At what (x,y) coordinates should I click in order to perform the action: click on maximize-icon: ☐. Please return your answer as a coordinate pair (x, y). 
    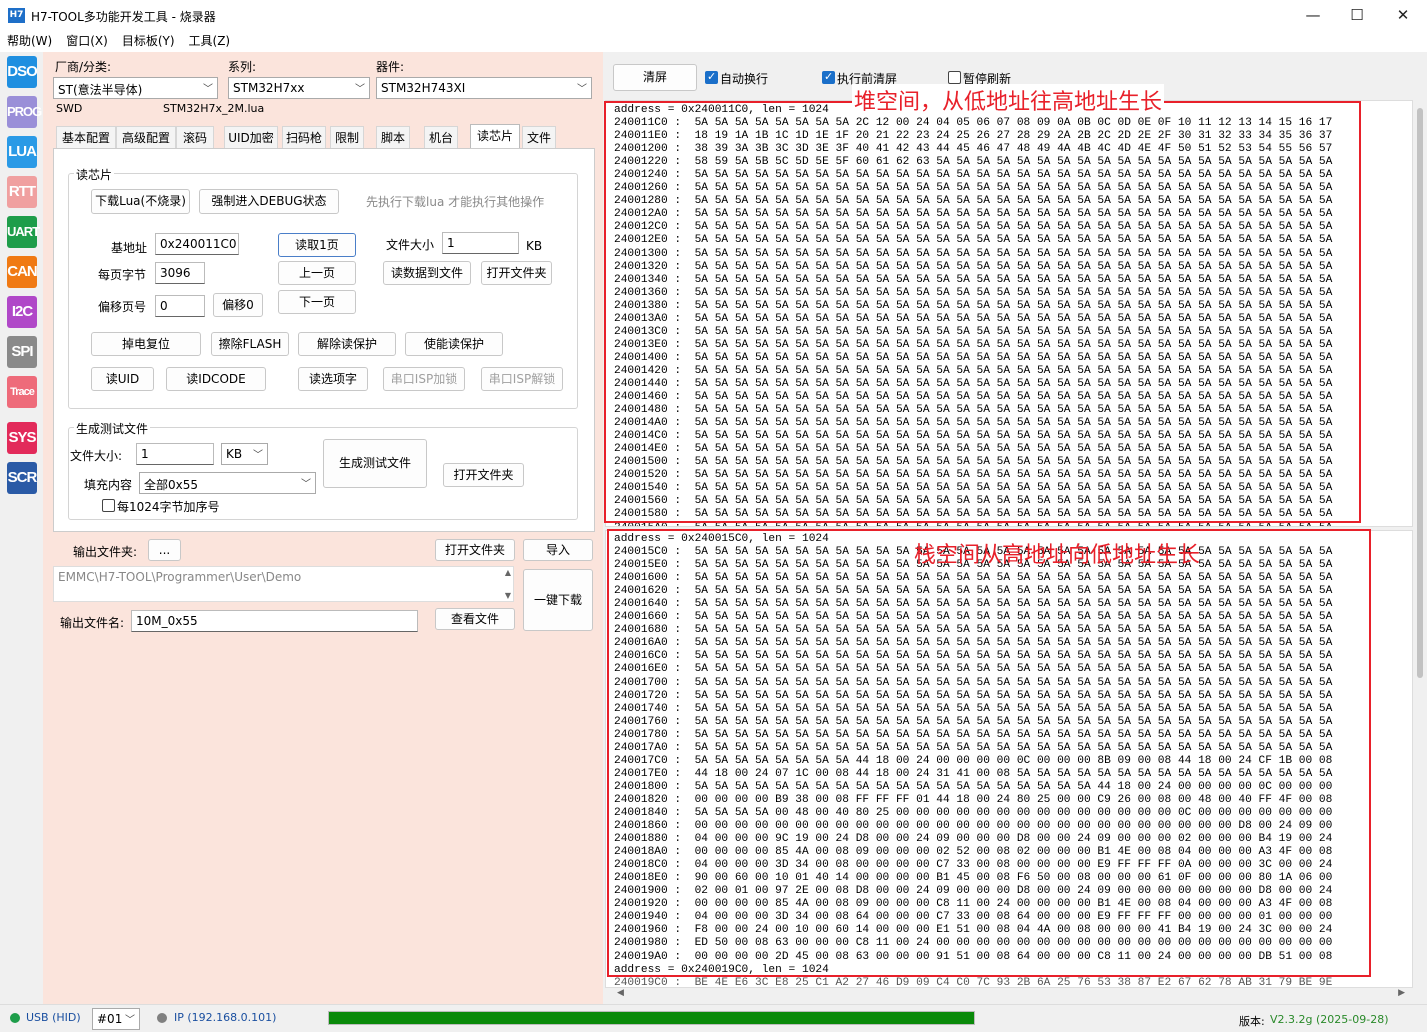
    Looking at the image, I should click on (1357, 16).